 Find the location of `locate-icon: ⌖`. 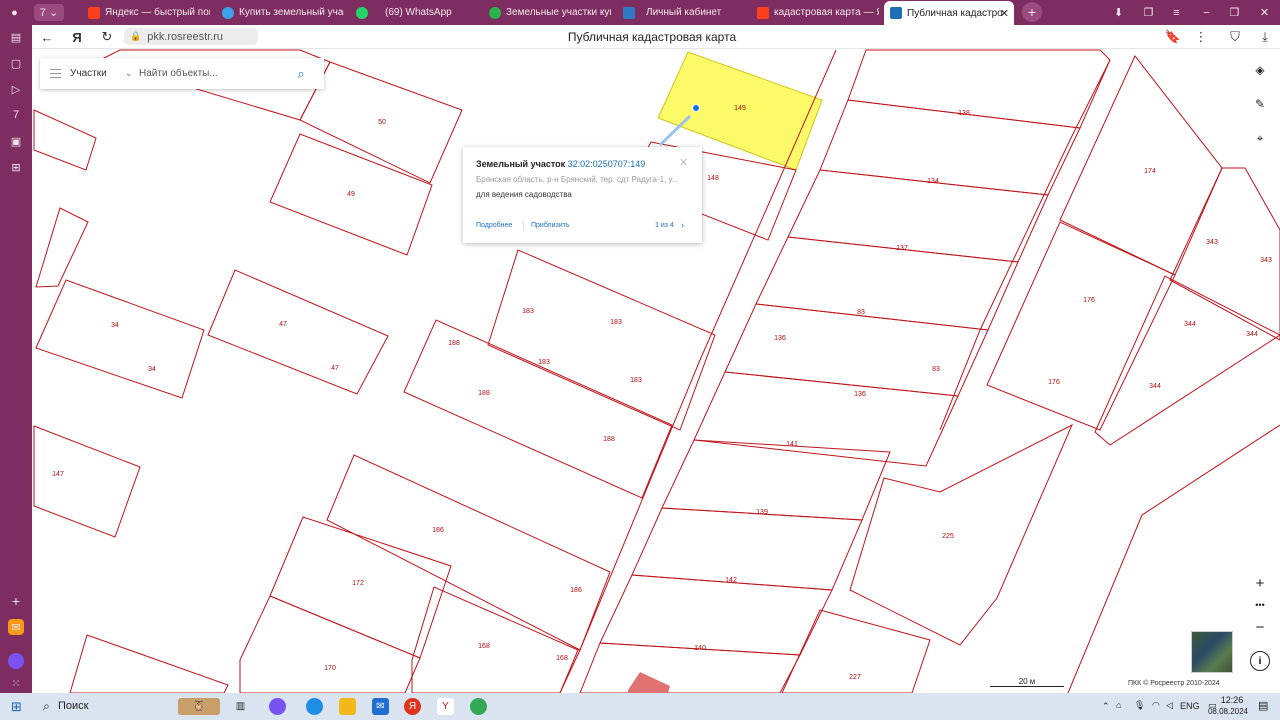

locate-icon: ⌖ is located at coordinates (1260, 138).